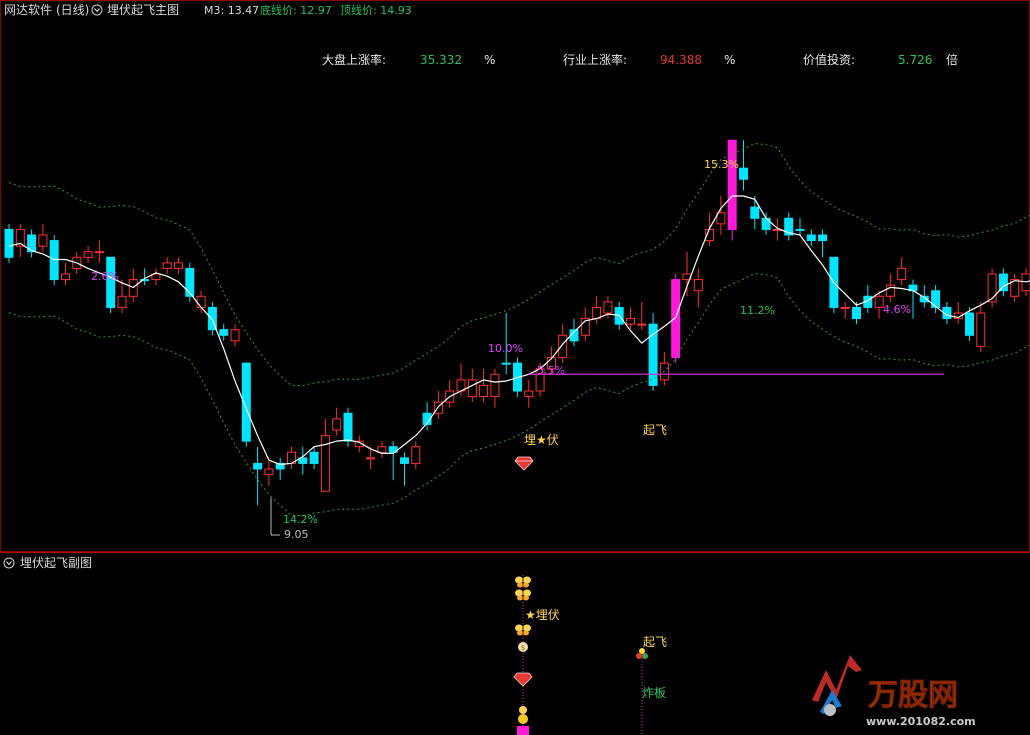  I want to click on value-invest-unit: 倍, so click(952, 59).